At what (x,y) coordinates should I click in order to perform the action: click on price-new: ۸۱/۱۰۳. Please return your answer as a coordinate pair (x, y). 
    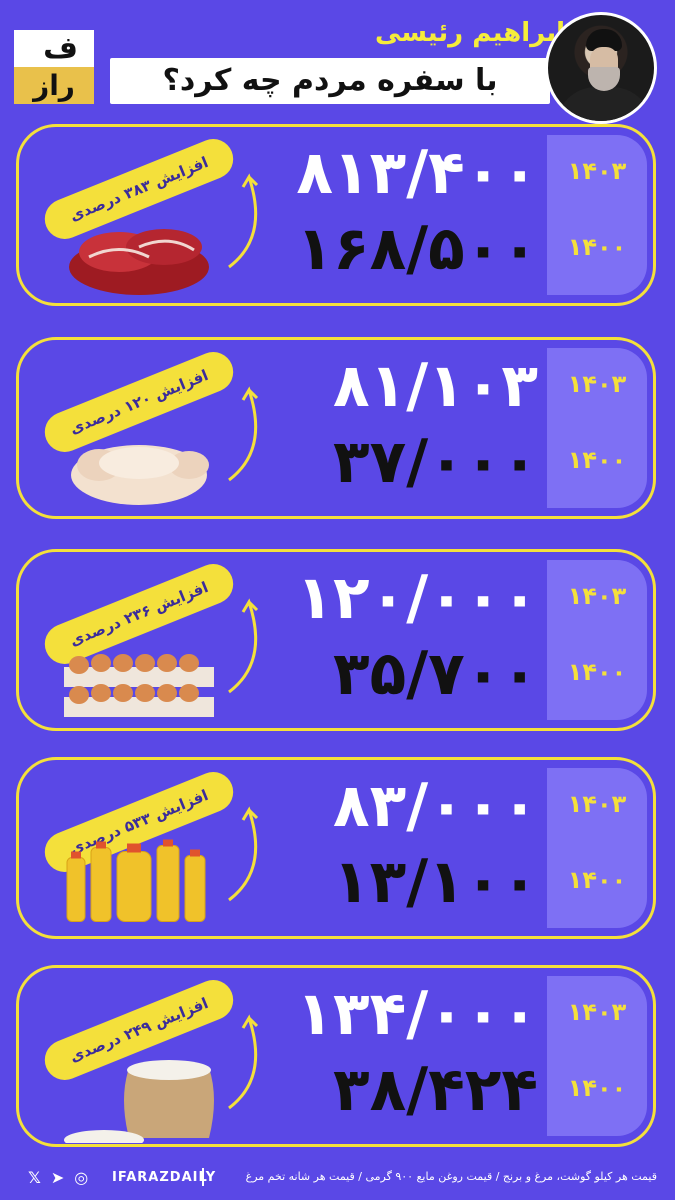
    Looking at the image, I should click on (435, 386).